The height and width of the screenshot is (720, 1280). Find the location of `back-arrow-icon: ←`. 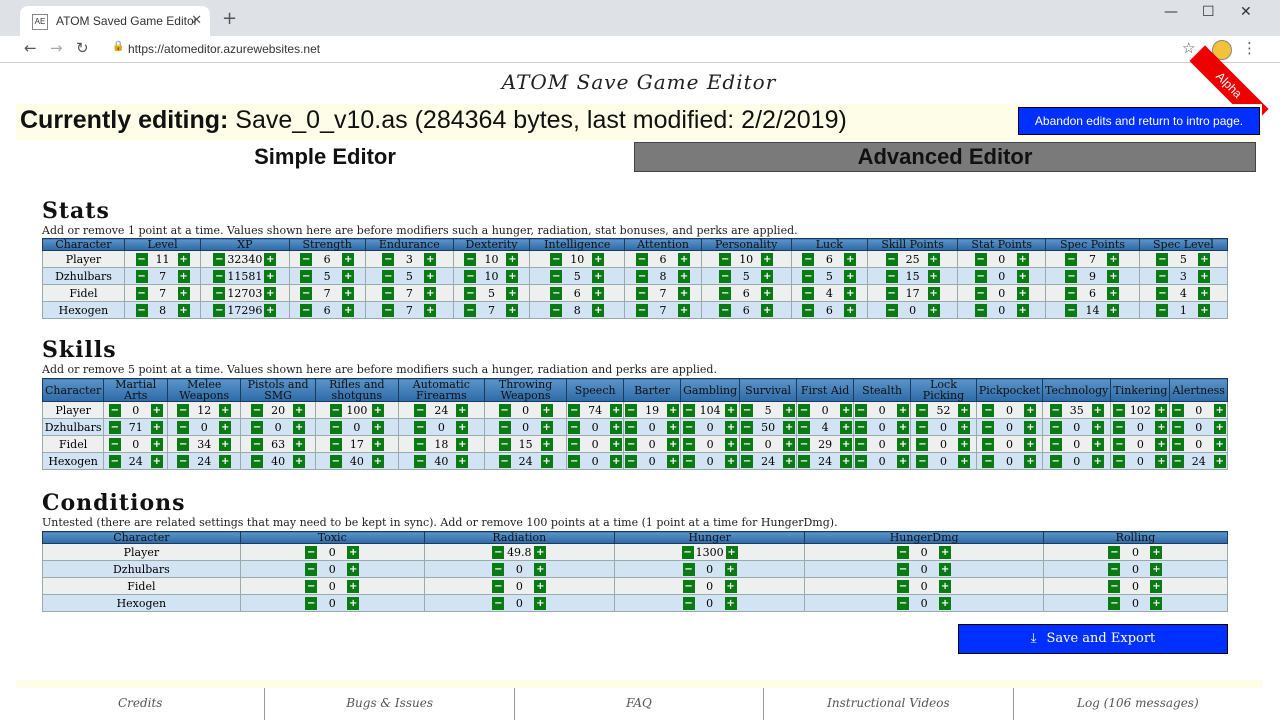

back-arrow-icon: ← is located at coordinates (30, 48).